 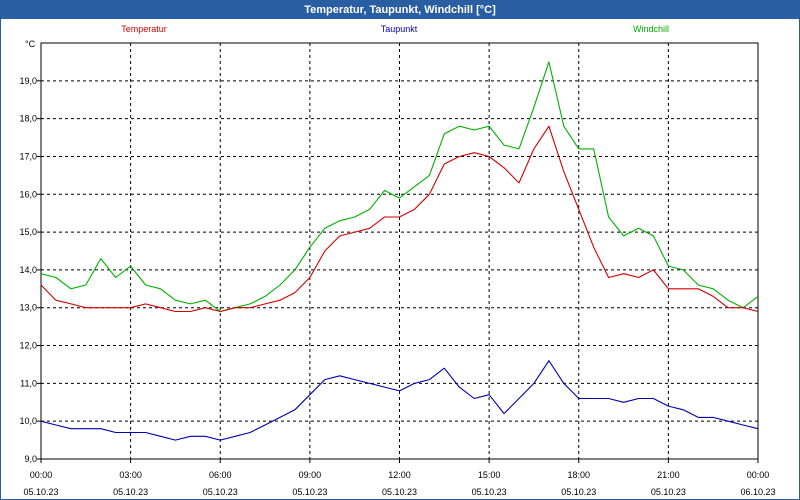 I want to click on y-tick-label: 16,0, so click(x=28, y=194).